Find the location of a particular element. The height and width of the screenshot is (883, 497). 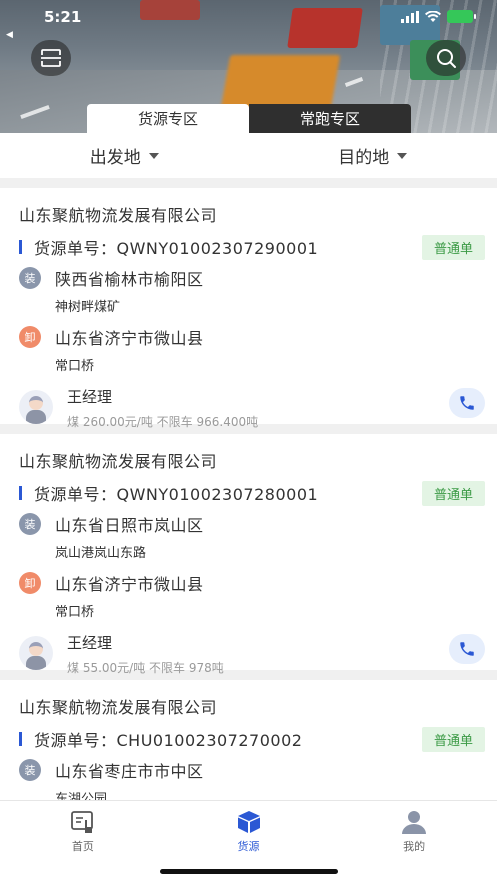

user-icon is located at coordinates (414, 822).